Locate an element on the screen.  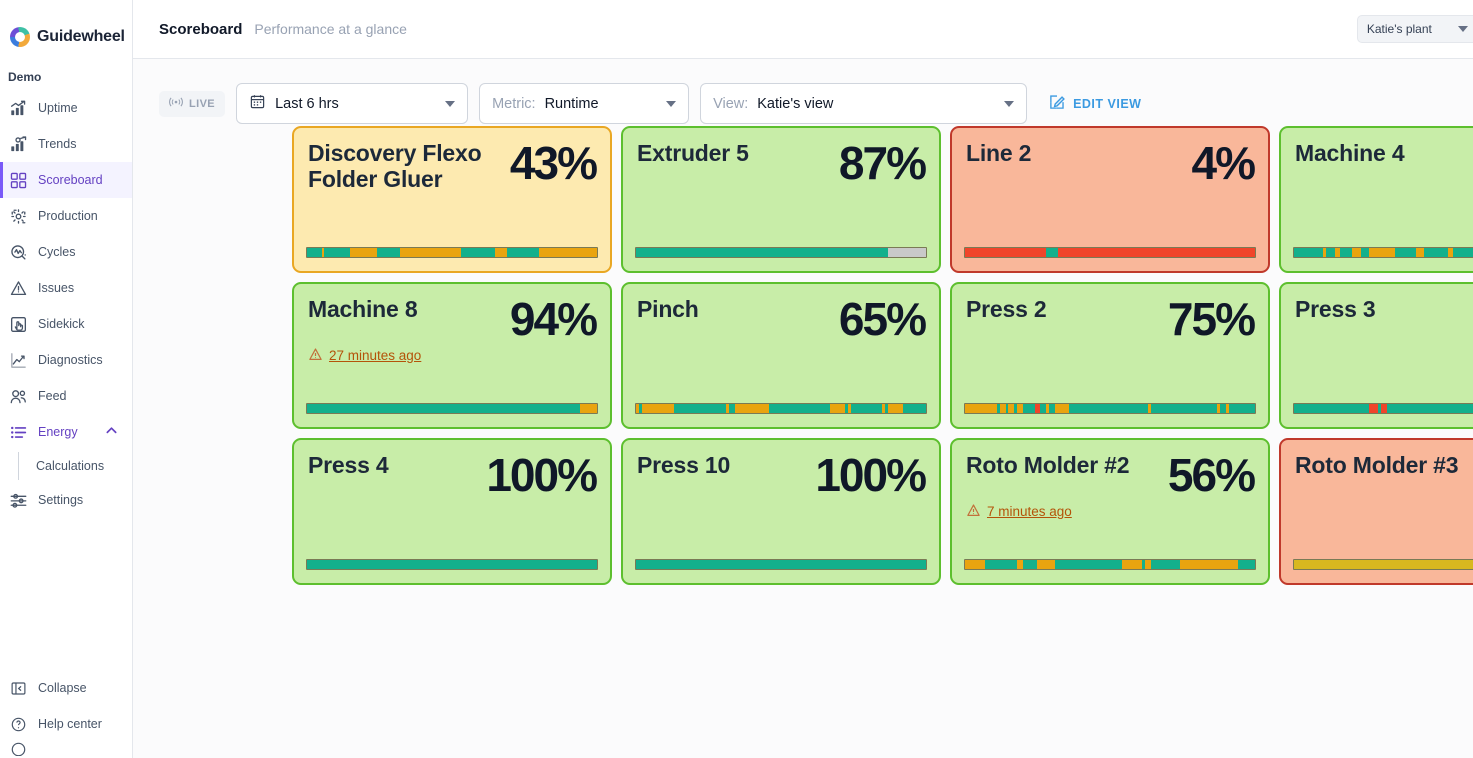
card-header: Discovery Flexo Folder Gluer 43% is located at coordinates (453, 165).